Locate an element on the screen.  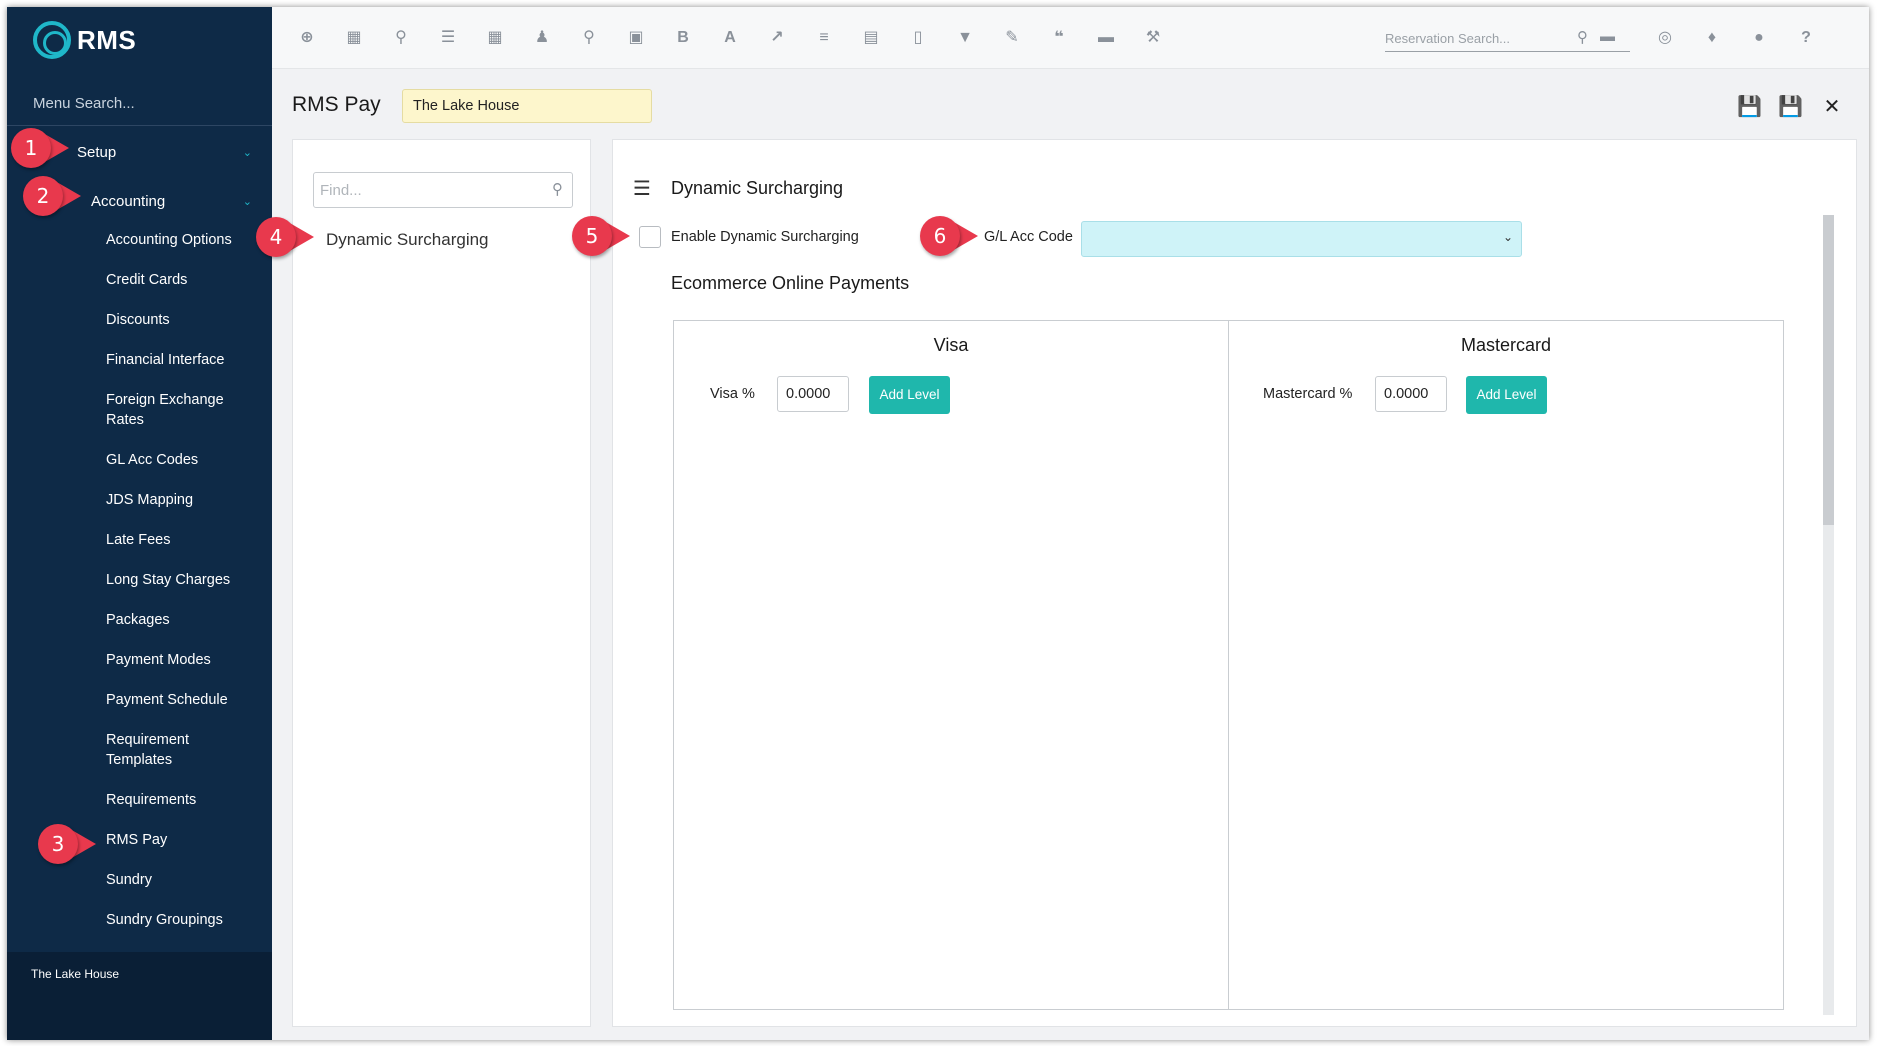
callout-marker-4: 4 is located at coordinates (287, 237).